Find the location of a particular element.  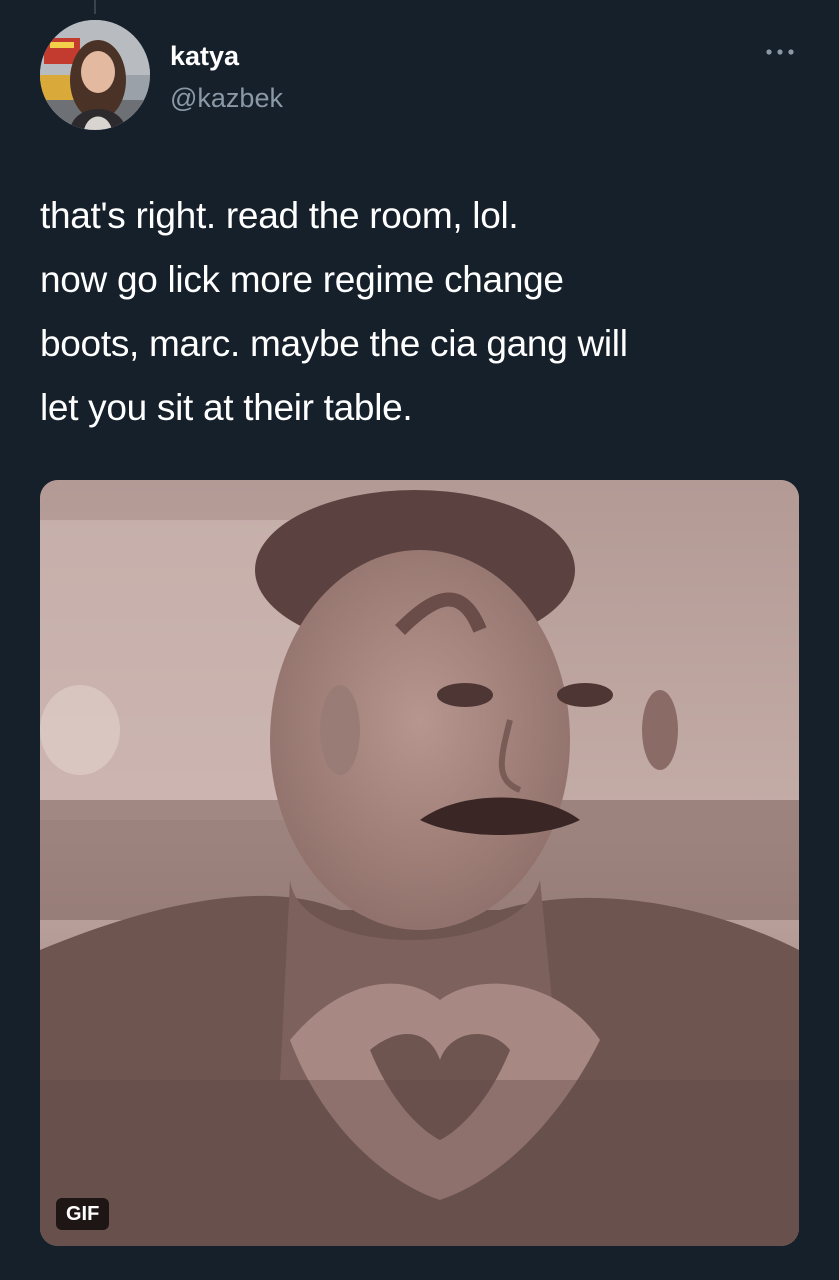

gif-badge: GIF is located at coordinates (83, 1214).